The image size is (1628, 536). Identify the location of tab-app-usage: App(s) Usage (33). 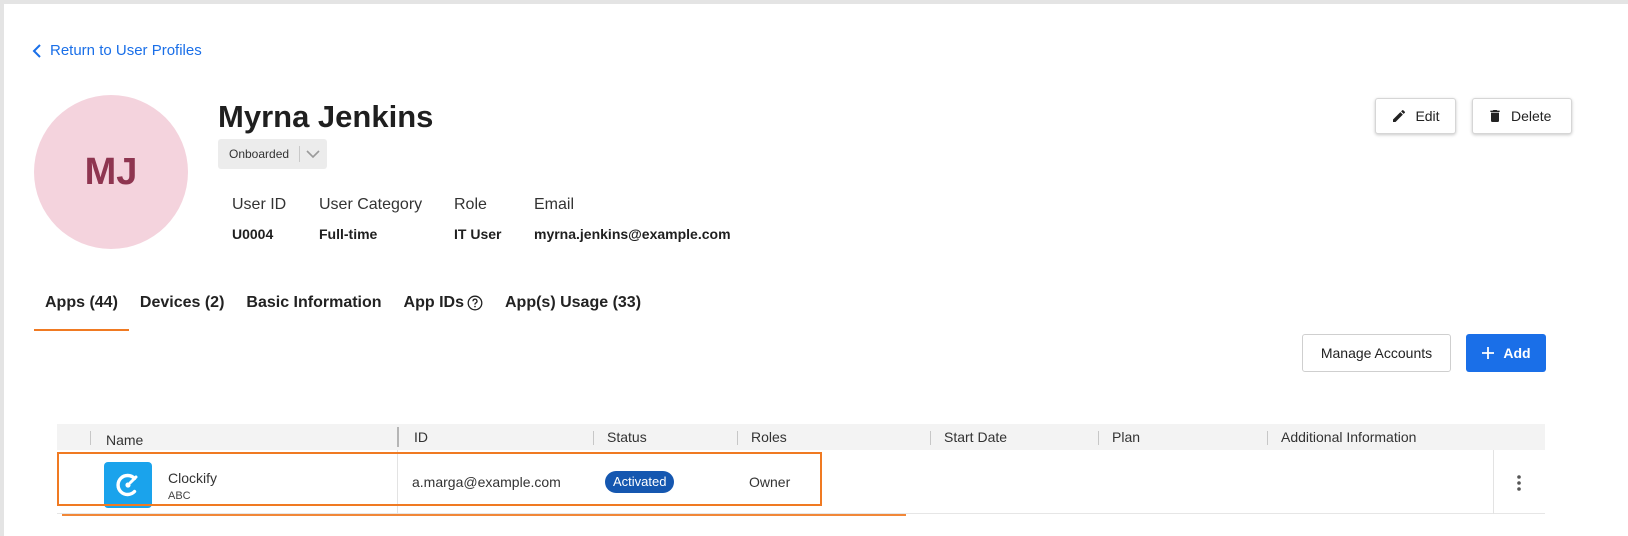
(573, 310).